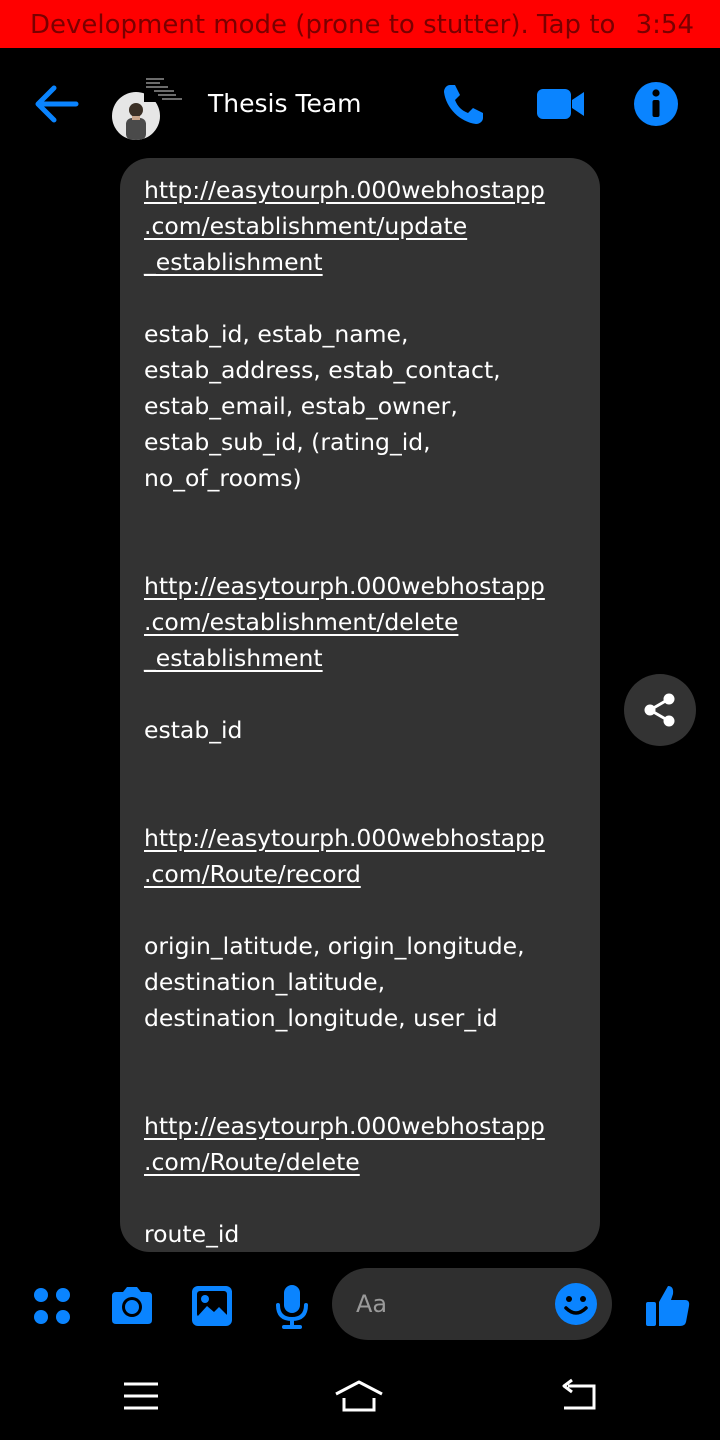 This screenshot has height=1440, width=720. I want to click on link-line: .com/Route/record, so click(252, 874).